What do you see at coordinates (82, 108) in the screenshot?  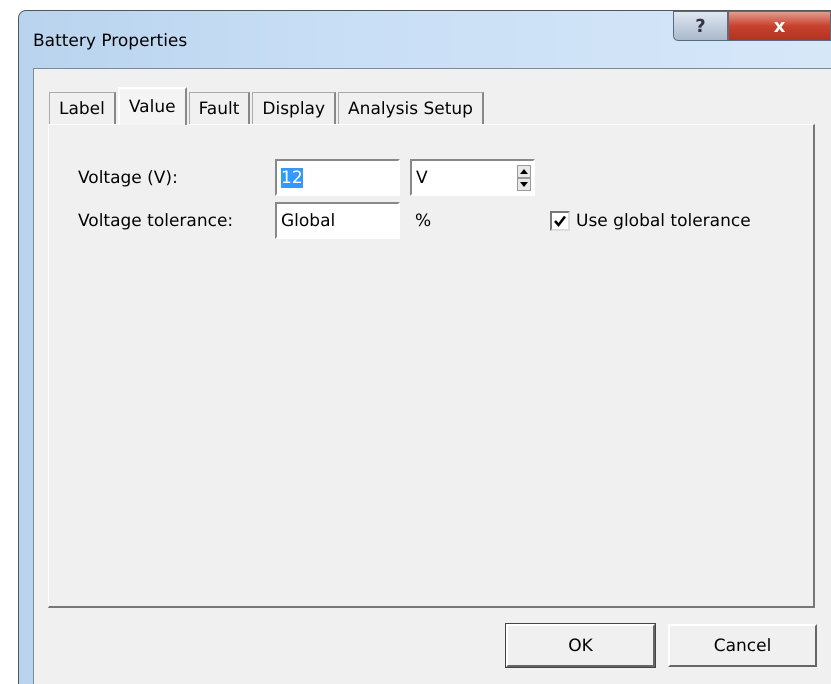 I see `tab: Label` at bounding box center [82, 108].